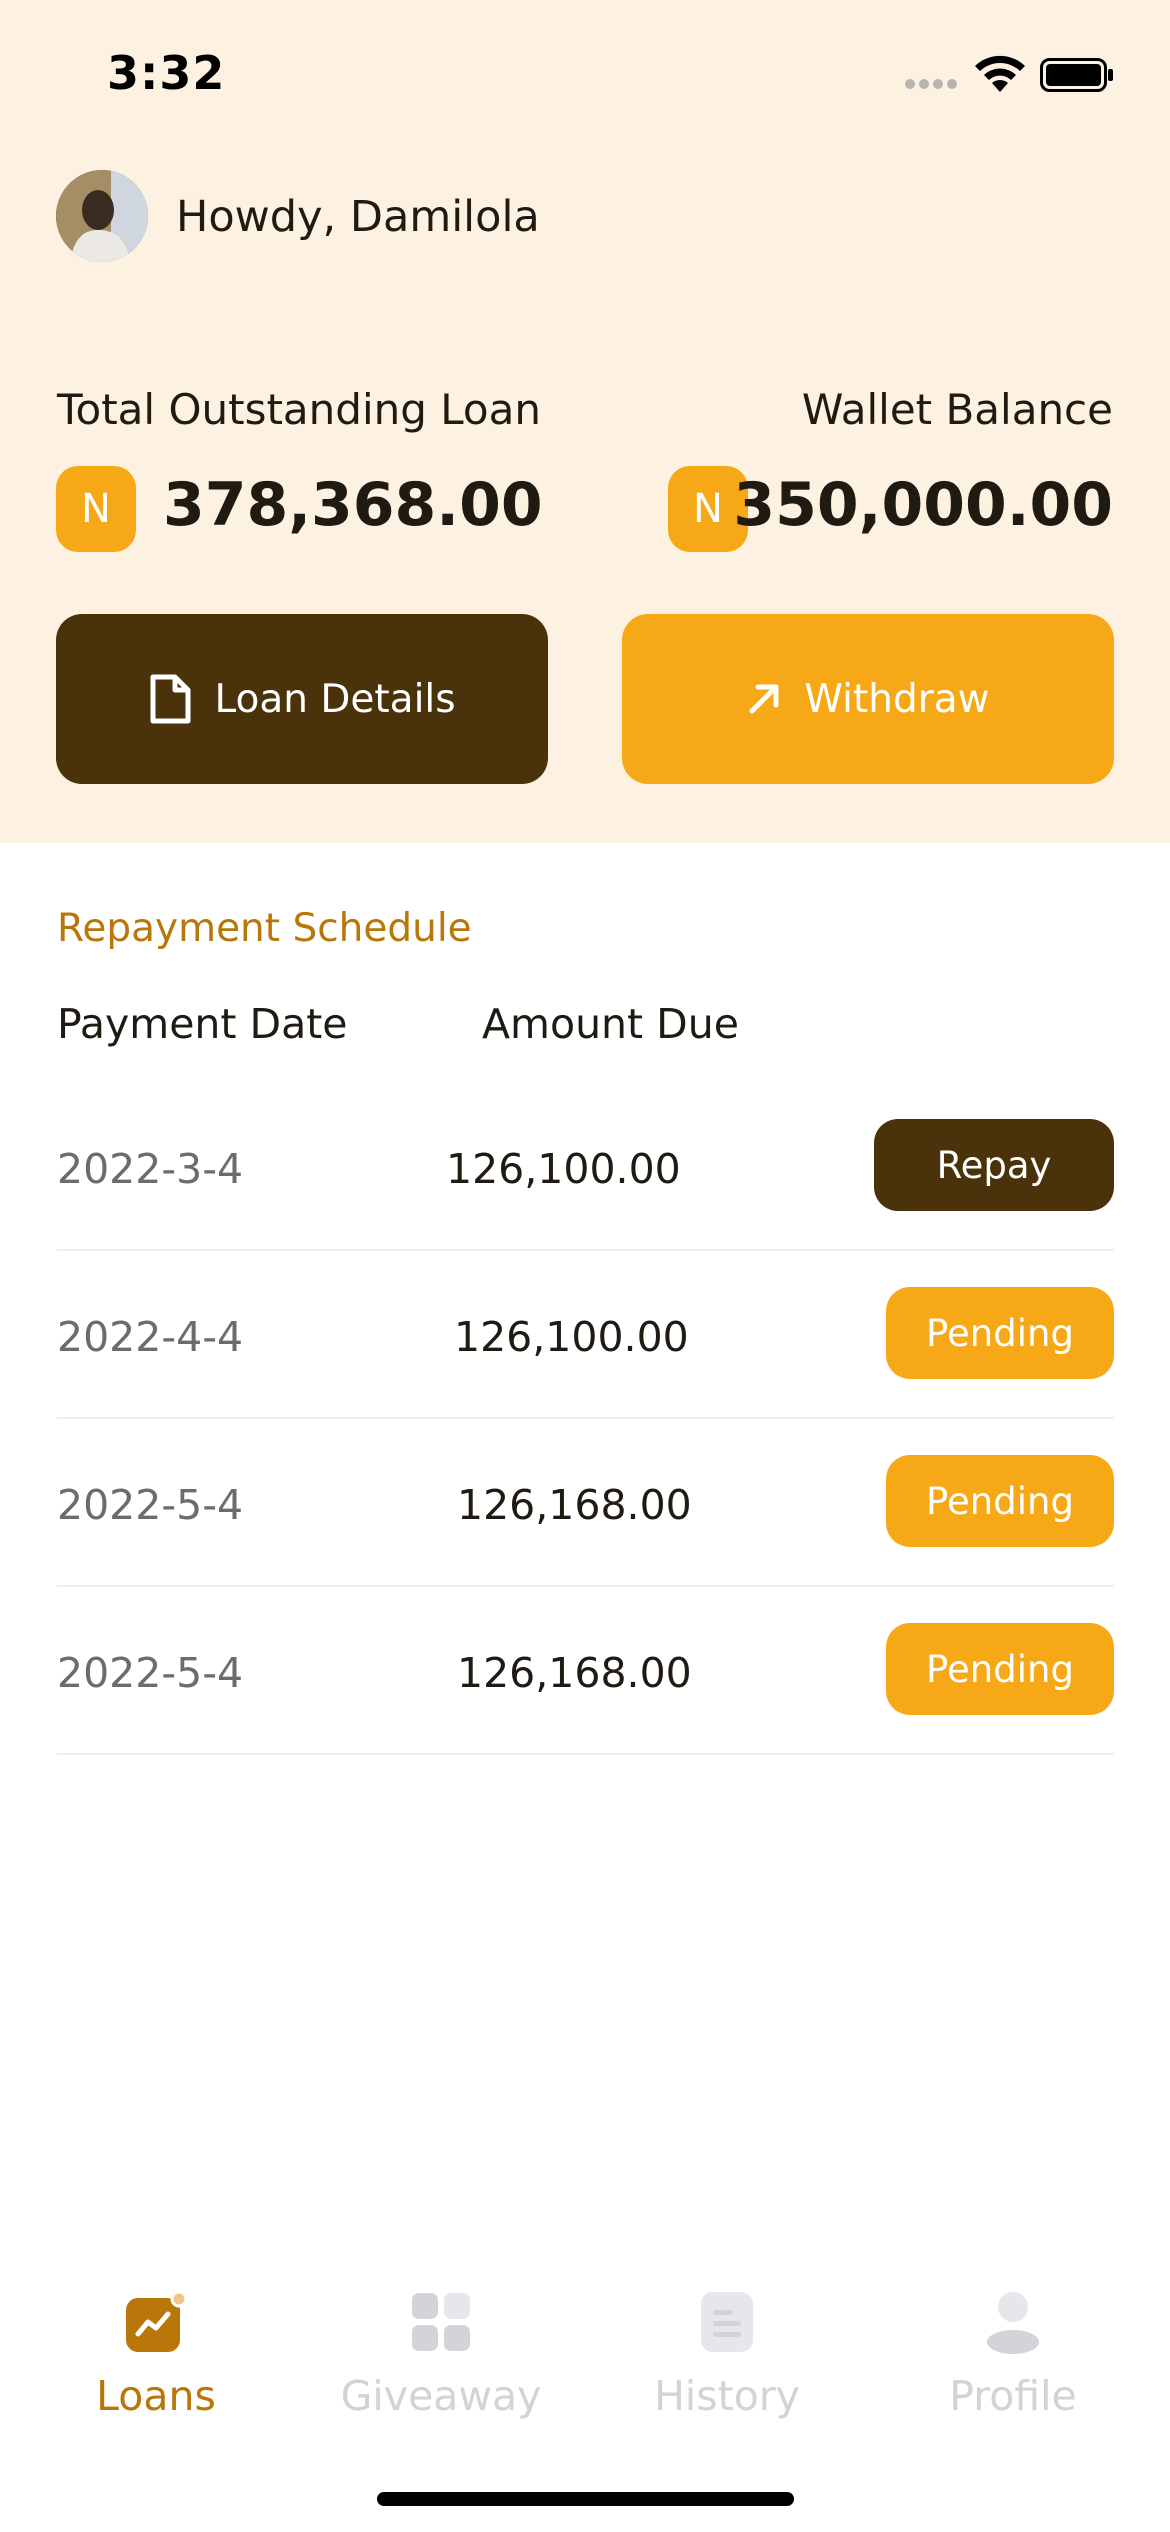 This screenshot has height=2532, width=1170. I want to click on total-outstanding-amount: 378,368.00, so click(353, 505).